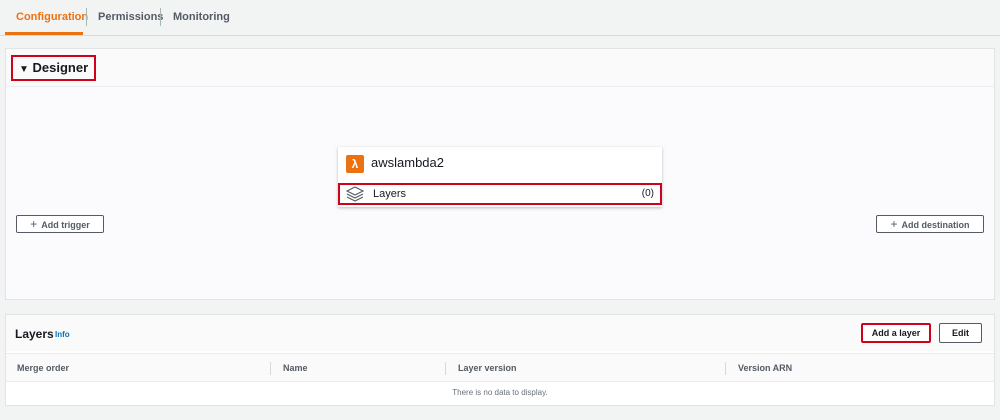  Describe the element at coordinates (62, 334) in the screenshot. I see `info-link: Info` at that location.